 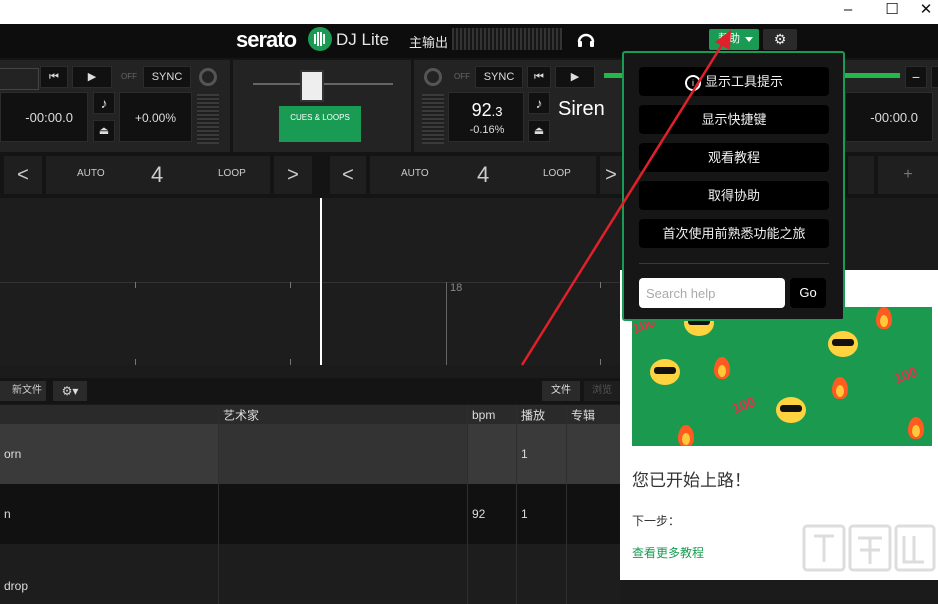 I want to click on help-button-label: 帮助, so click(x=729, y=39).